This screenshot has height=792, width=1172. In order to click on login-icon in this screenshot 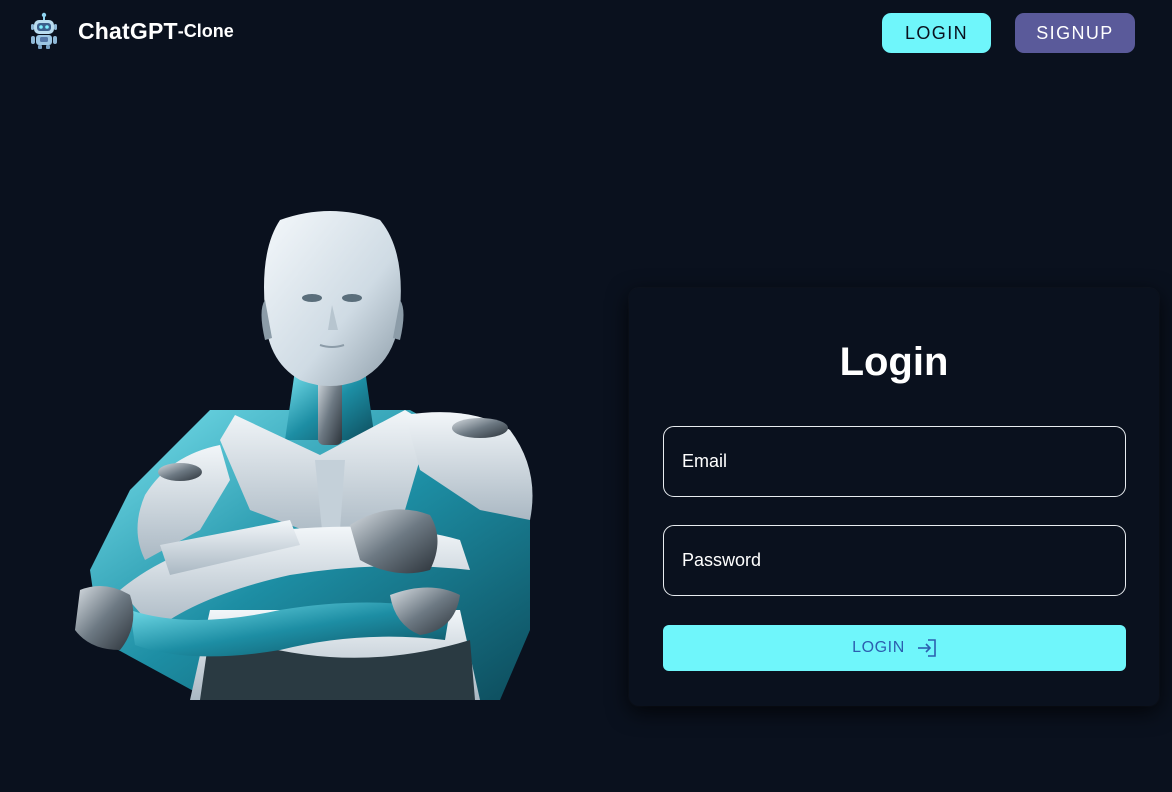, I will do `click(926, 648)`.